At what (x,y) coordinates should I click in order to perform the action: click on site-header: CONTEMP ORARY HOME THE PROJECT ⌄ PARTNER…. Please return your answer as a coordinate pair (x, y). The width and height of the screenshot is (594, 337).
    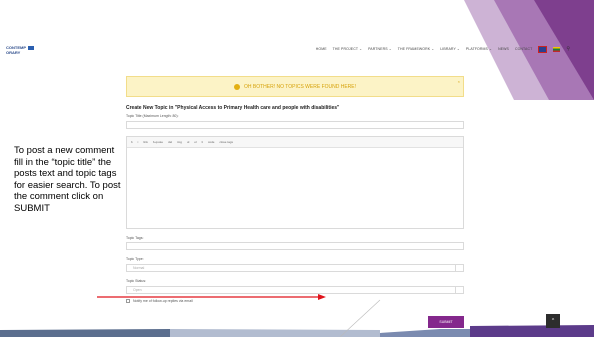
    Looking at the image, I should click on (295, 50).